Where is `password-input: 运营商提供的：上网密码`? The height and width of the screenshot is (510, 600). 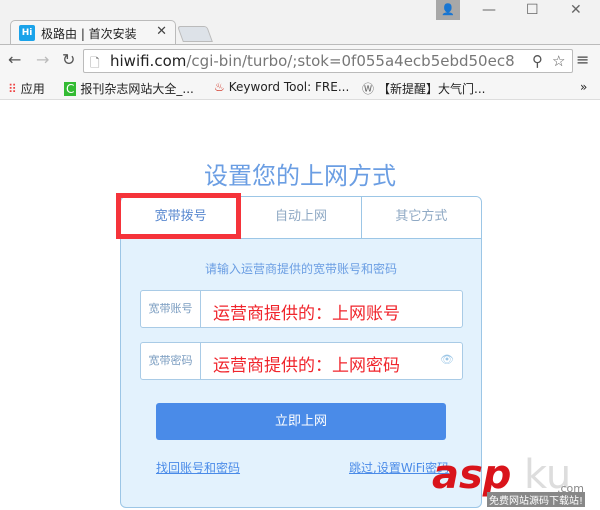
password-input: 运营商提供的：上网密码 is located at coordinates (306, 363).